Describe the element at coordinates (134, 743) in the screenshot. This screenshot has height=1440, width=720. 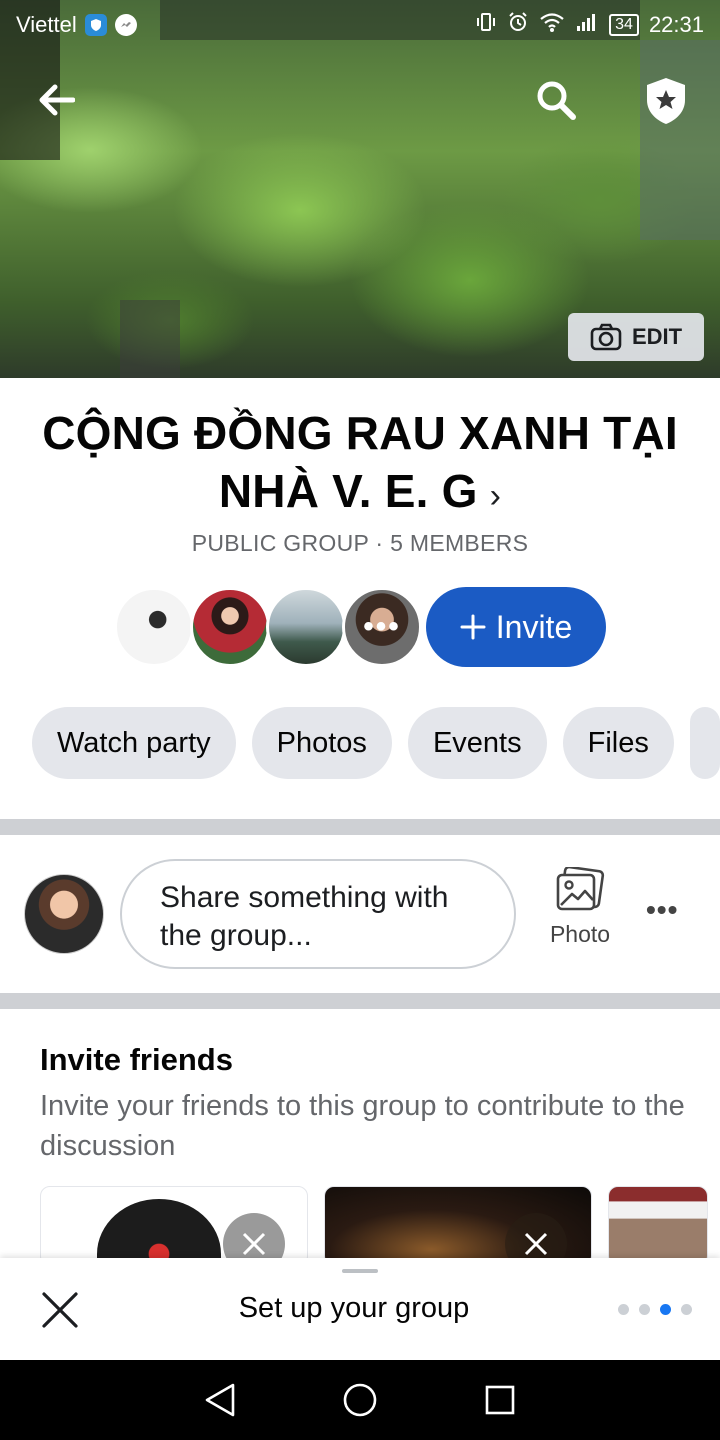
I see `tab-watch-party: Watch party` at that location.